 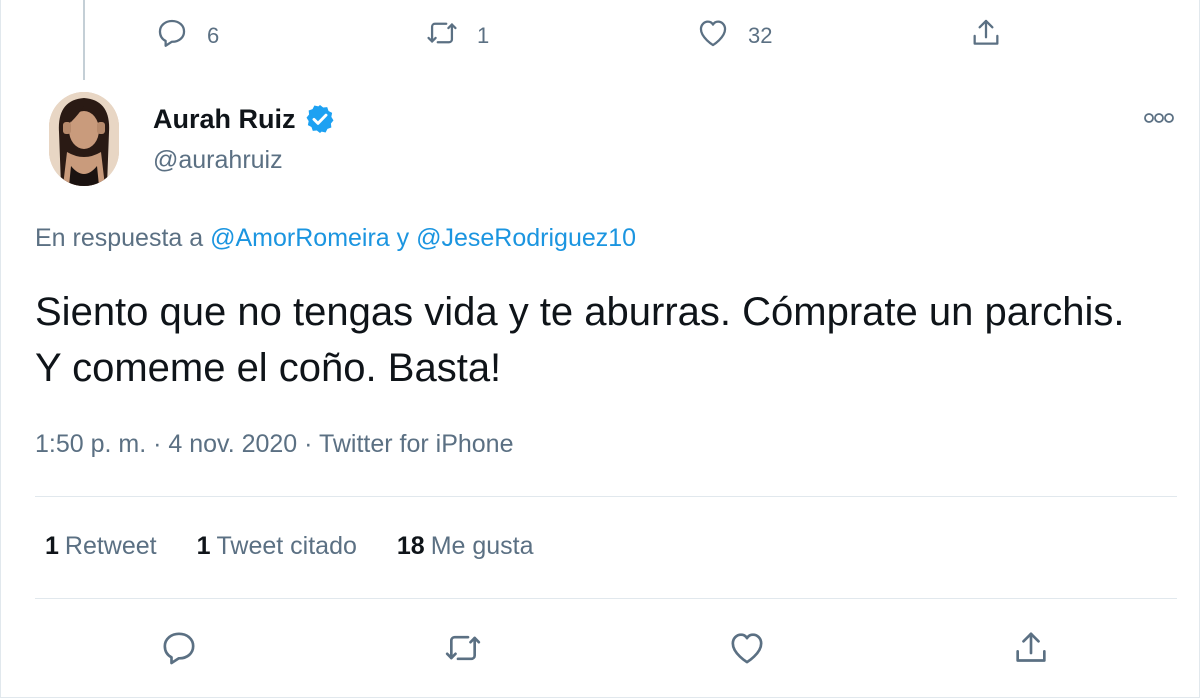 What do you see at coordinates (218, 160) in the screenshot?
I see `author-handle: @aurahruiz` at bounding box center [218, 160].